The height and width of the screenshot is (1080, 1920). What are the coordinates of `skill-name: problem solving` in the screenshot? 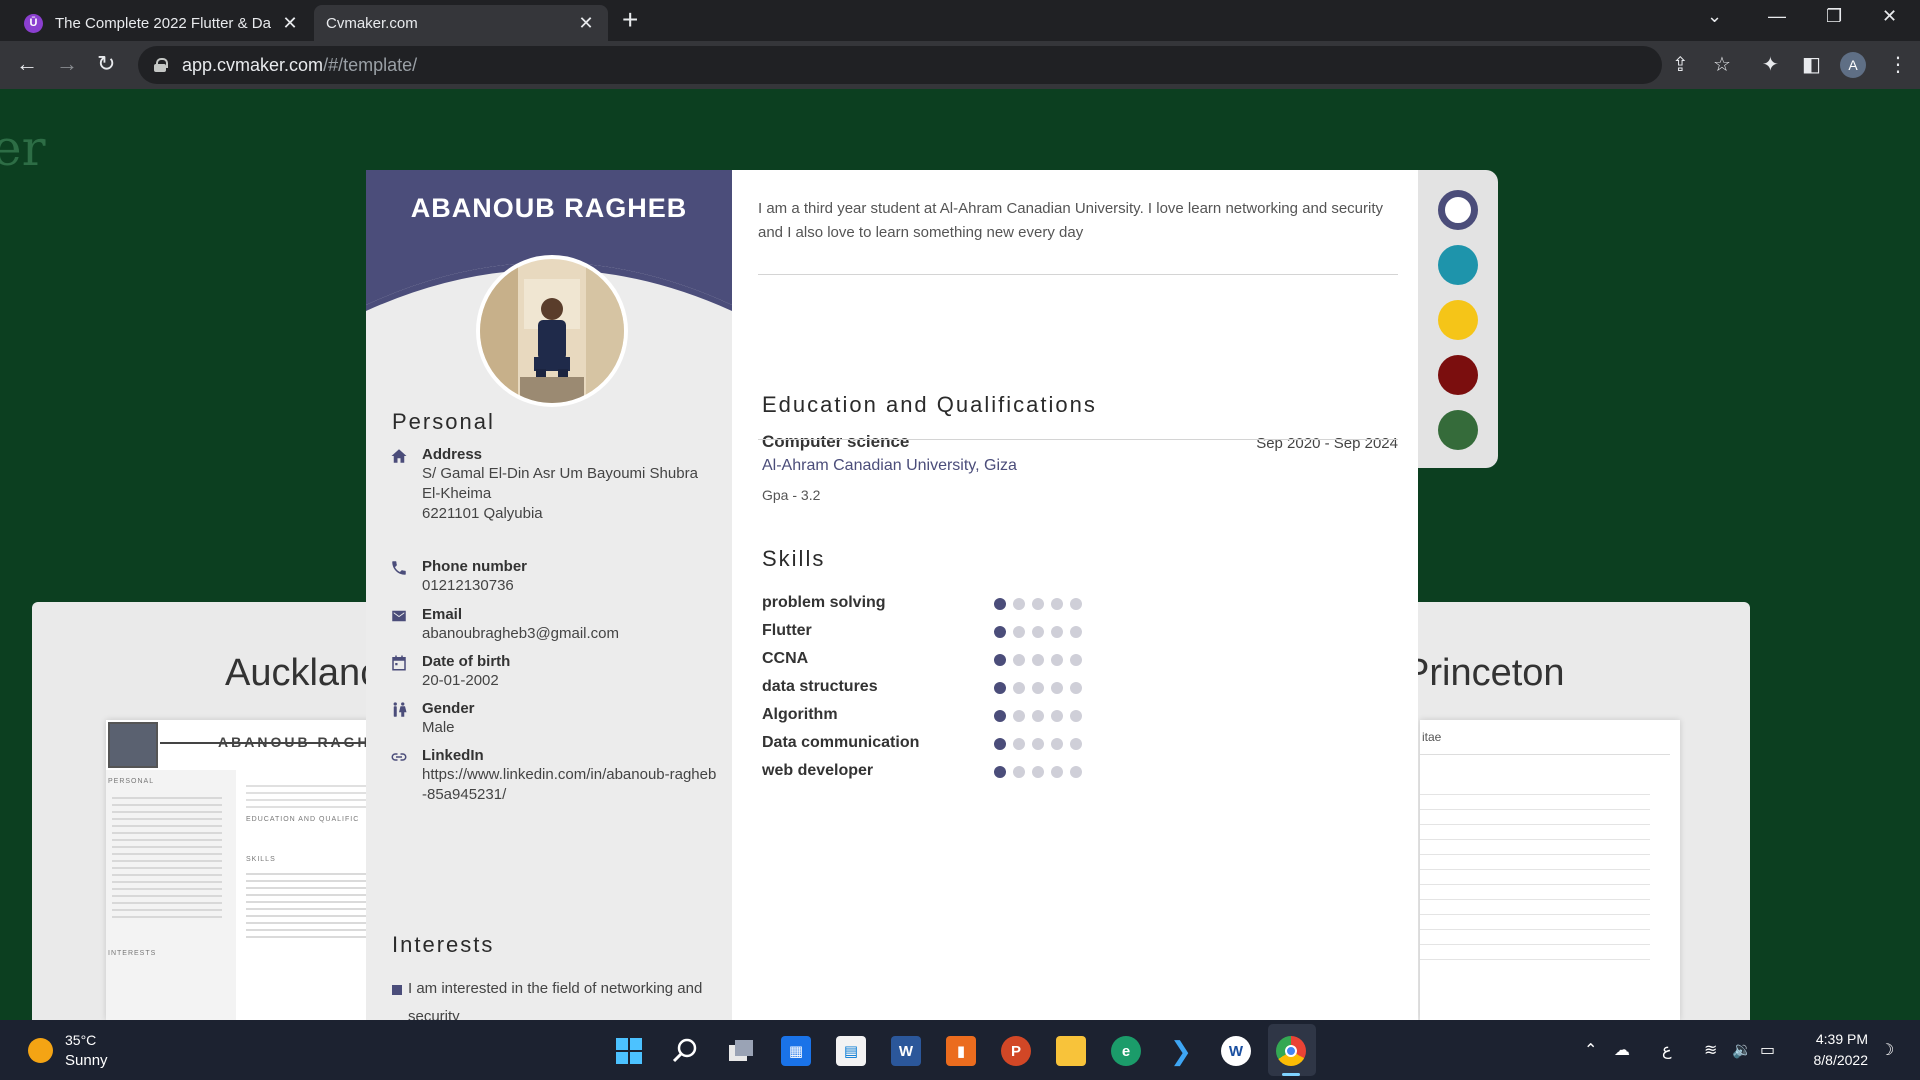 It's located at (824, 602).